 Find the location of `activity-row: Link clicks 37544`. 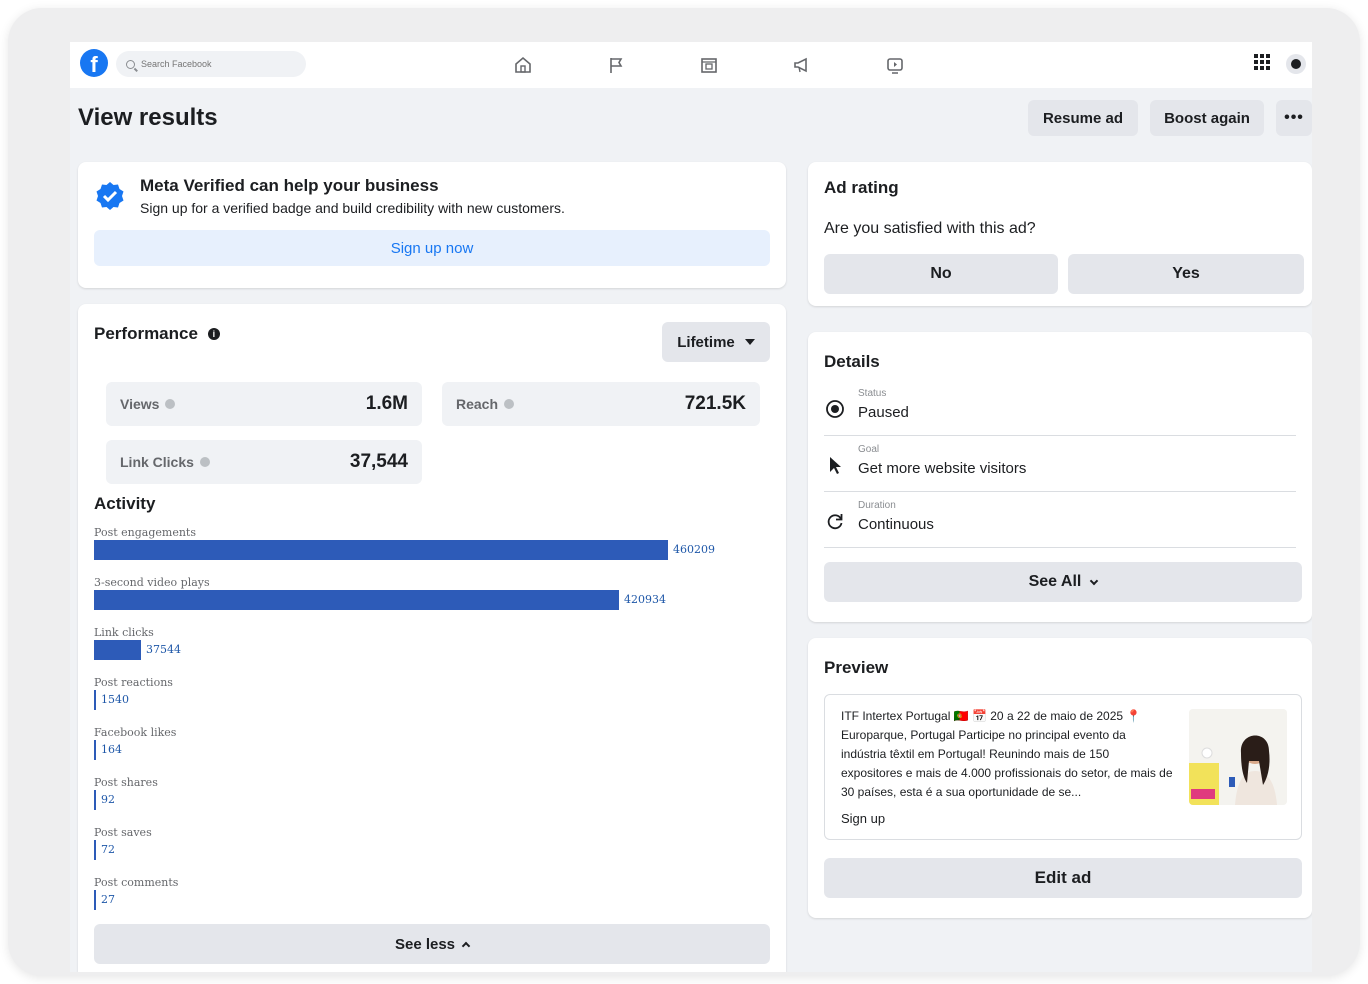

activity-row: Link clicks 37544 is located at coordinates (424, 651).